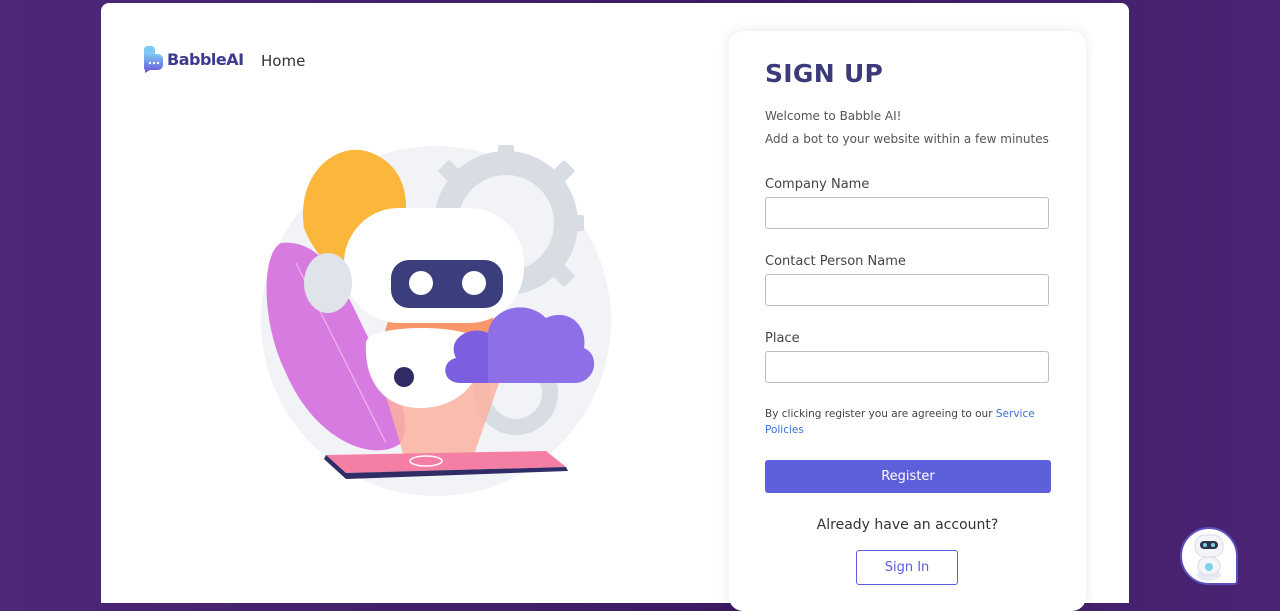 This screenshot has height=611, width=1280. I want to click on welcome-text: Welcome to Babble AI!, so click(833, 116).